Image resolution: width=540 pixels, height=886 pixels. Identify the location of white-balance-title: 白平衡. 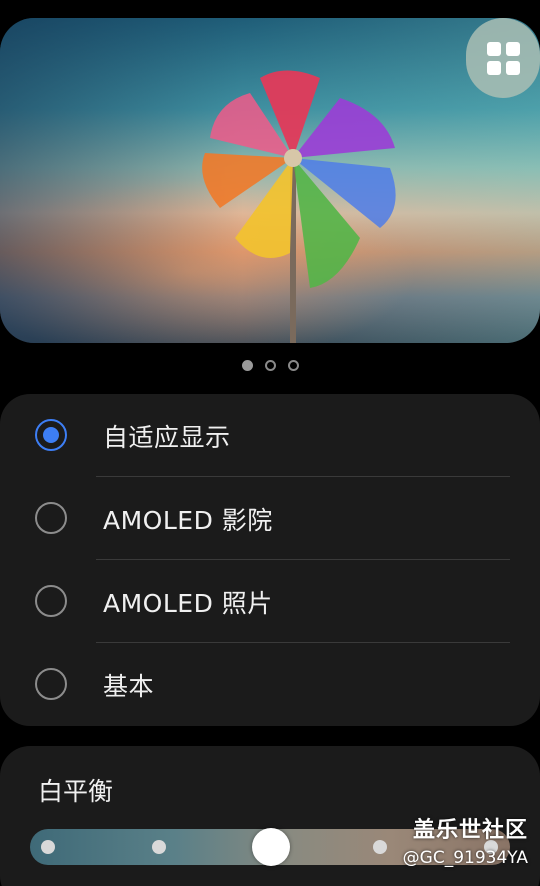
(76, 791).